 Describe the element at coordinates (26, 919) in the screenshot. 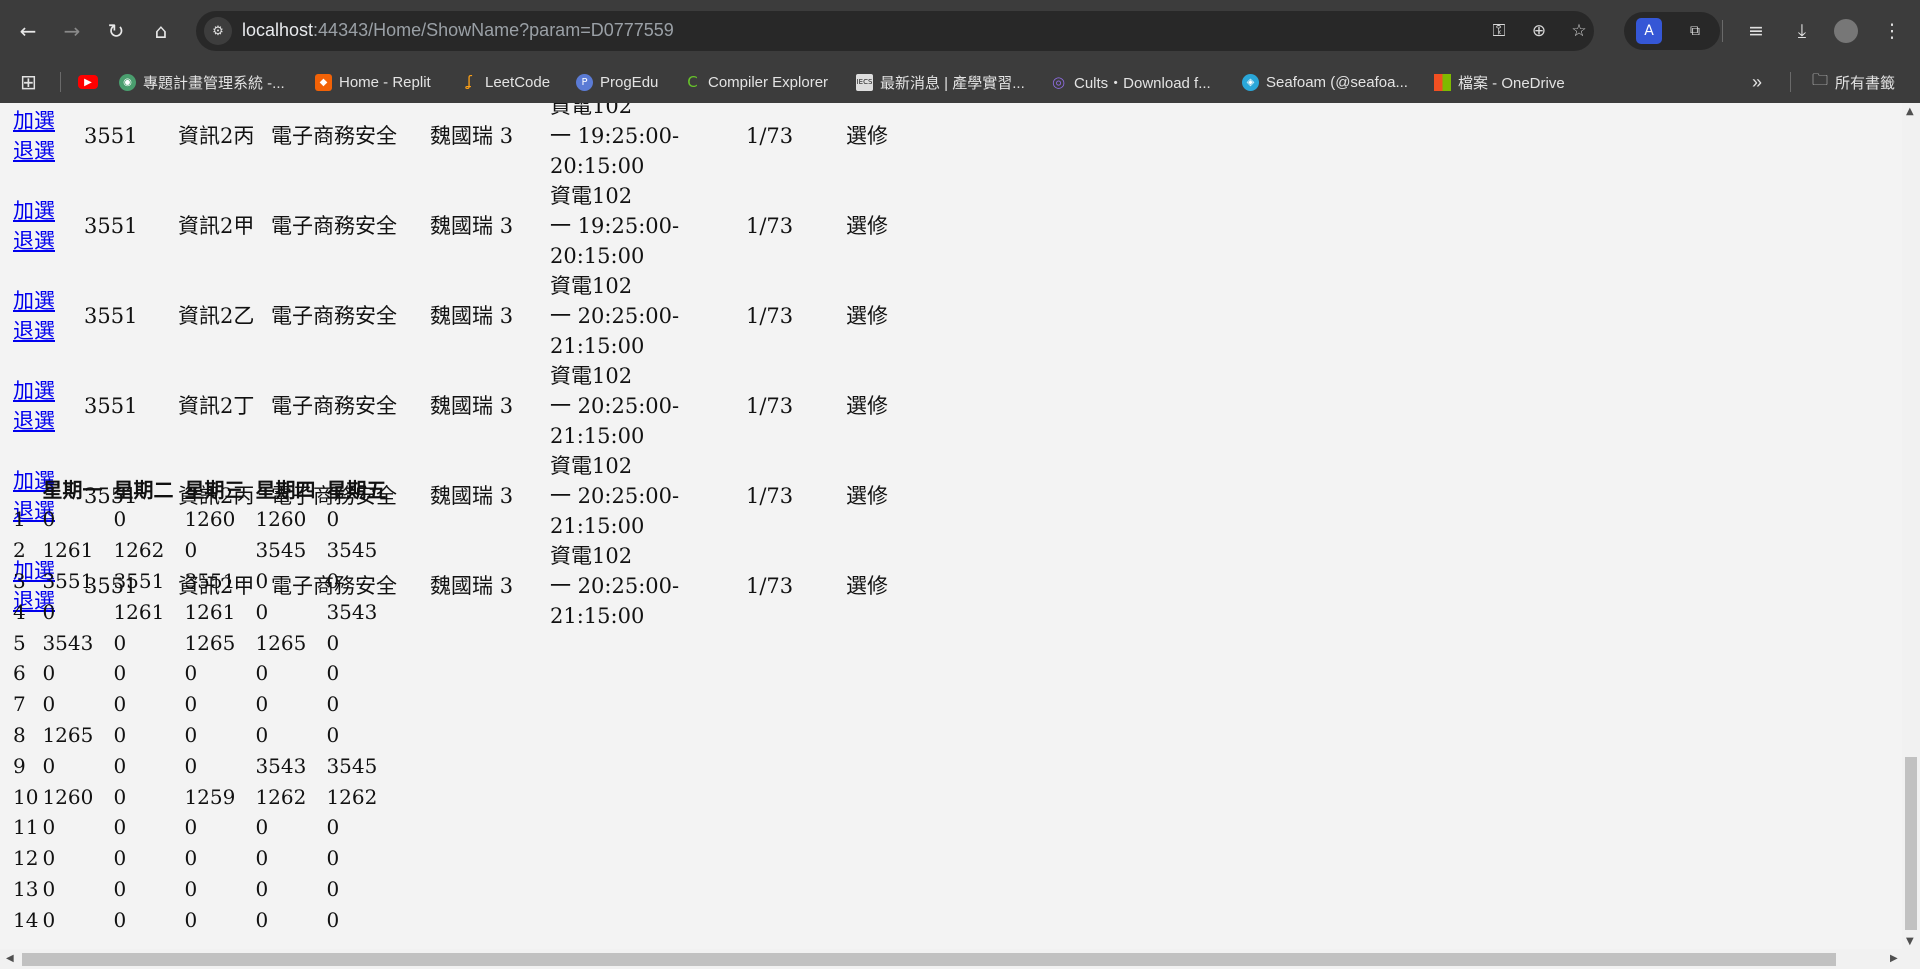

I see `period-number: 14` at that location.